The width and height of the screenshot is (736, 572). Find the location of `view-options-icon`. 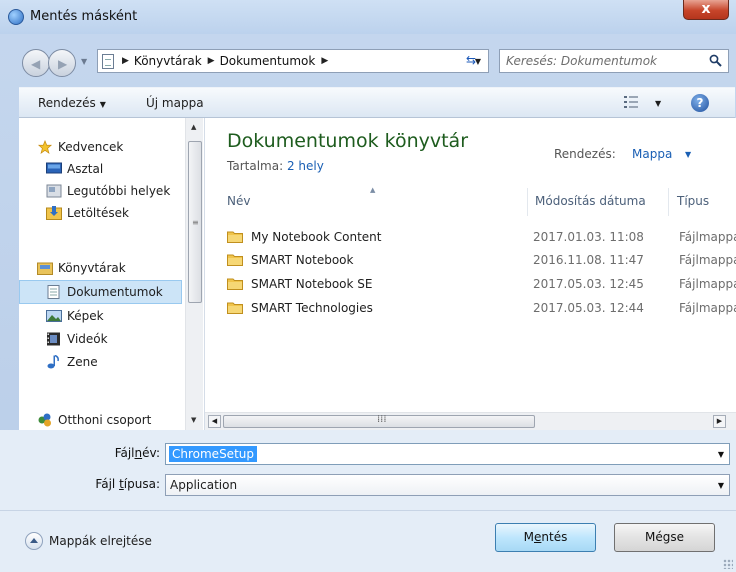

view-options-icon is located at coordinates (631, 102).